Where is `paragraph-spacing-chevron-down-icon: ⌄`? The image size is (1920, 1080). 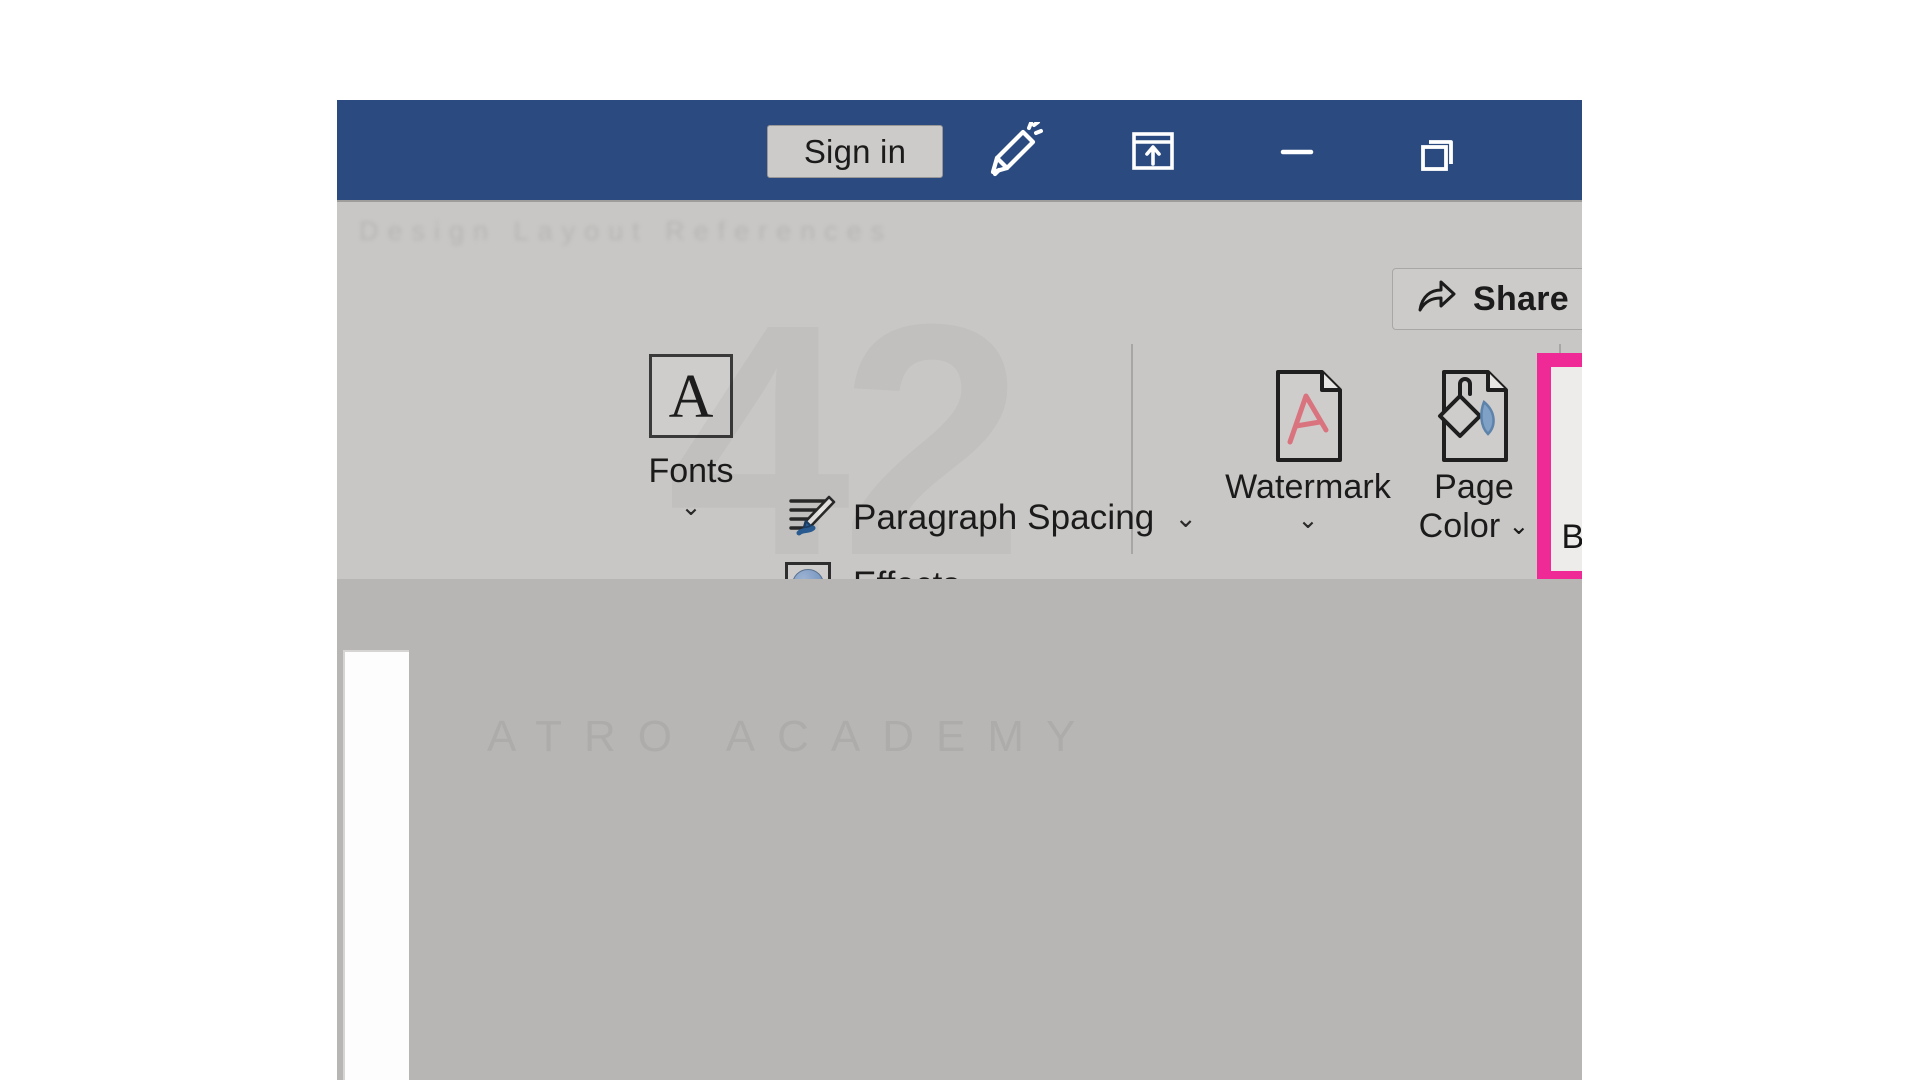 paragraph-spacing-chevron-down-icon: ⌄ is located at coordinates (1185, 518).